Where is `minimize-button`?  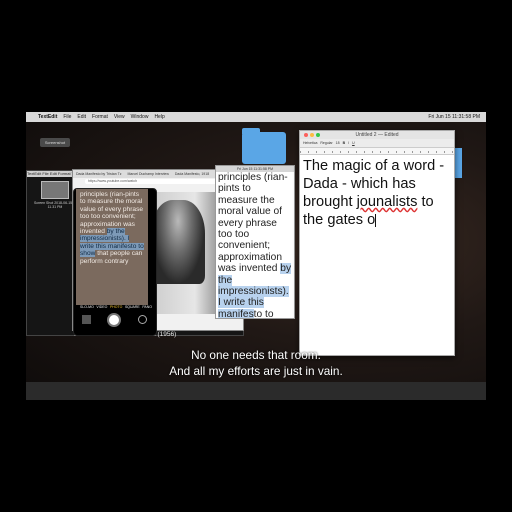
minimize-button is located at coordinates (312, 135).